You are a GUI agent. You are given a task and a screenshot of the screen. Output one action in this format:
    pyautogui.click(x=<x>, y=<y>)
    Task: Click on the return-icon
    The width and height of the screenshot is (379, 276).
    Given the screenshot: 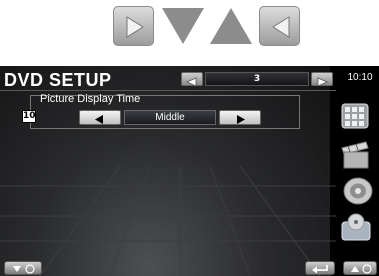 What is the action you would take?
    pyautogui.click(x=320, y=269)
    